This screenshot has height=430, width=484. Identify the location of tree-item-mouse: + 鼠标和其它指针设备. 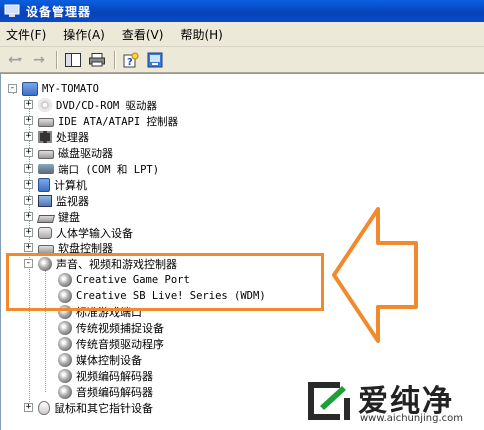
(86, 408).